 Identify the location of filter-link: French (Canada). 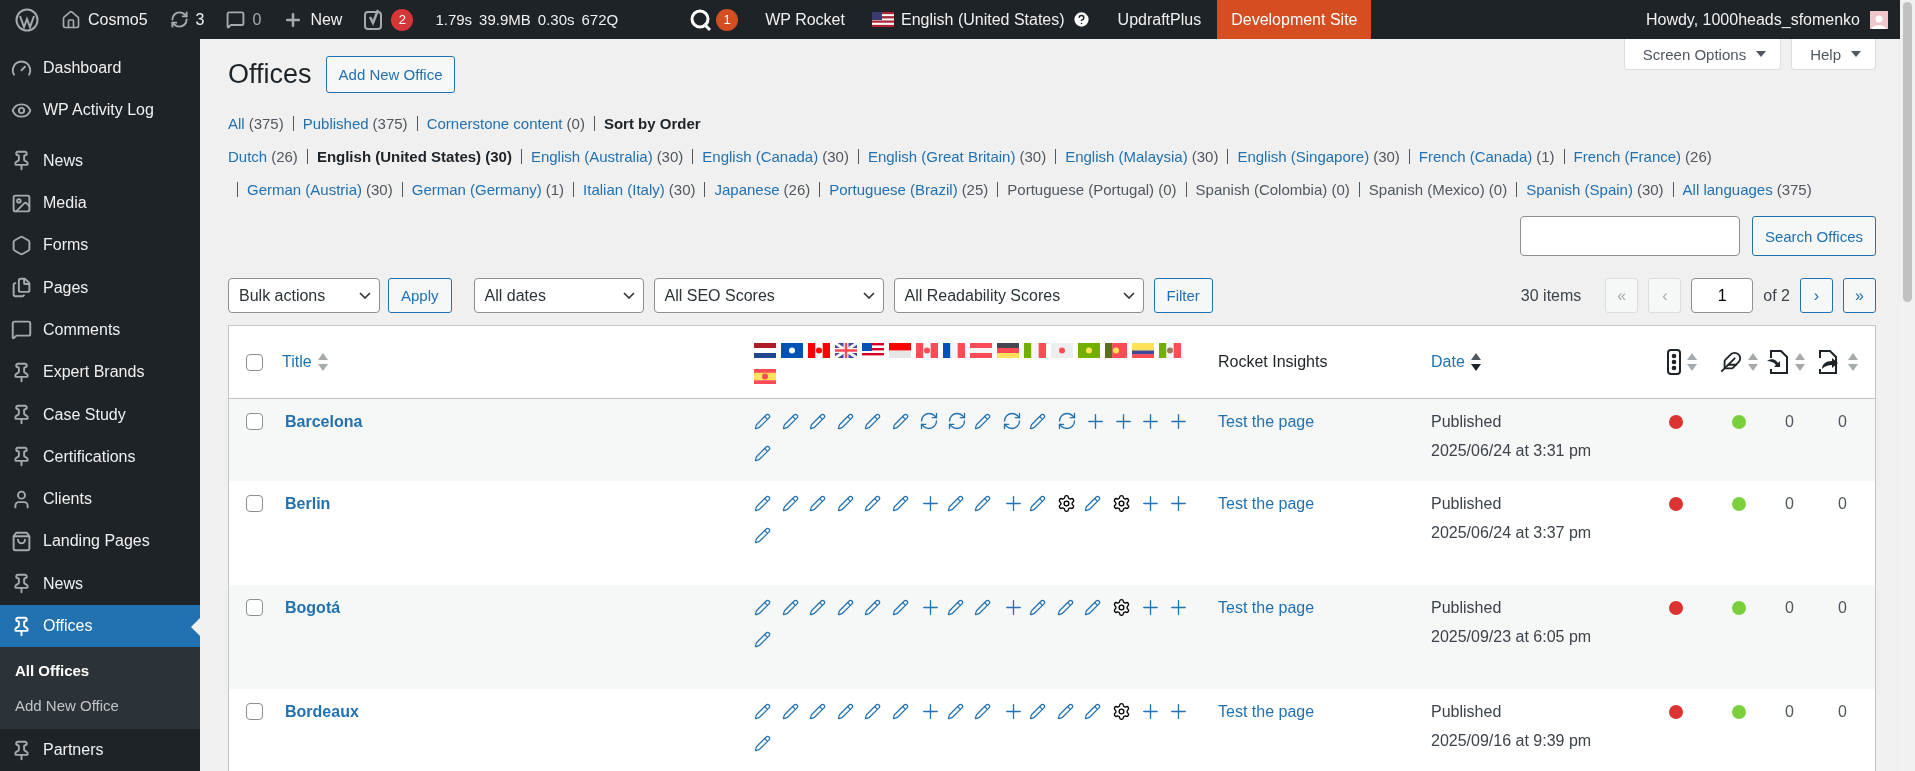
(1475, 156).